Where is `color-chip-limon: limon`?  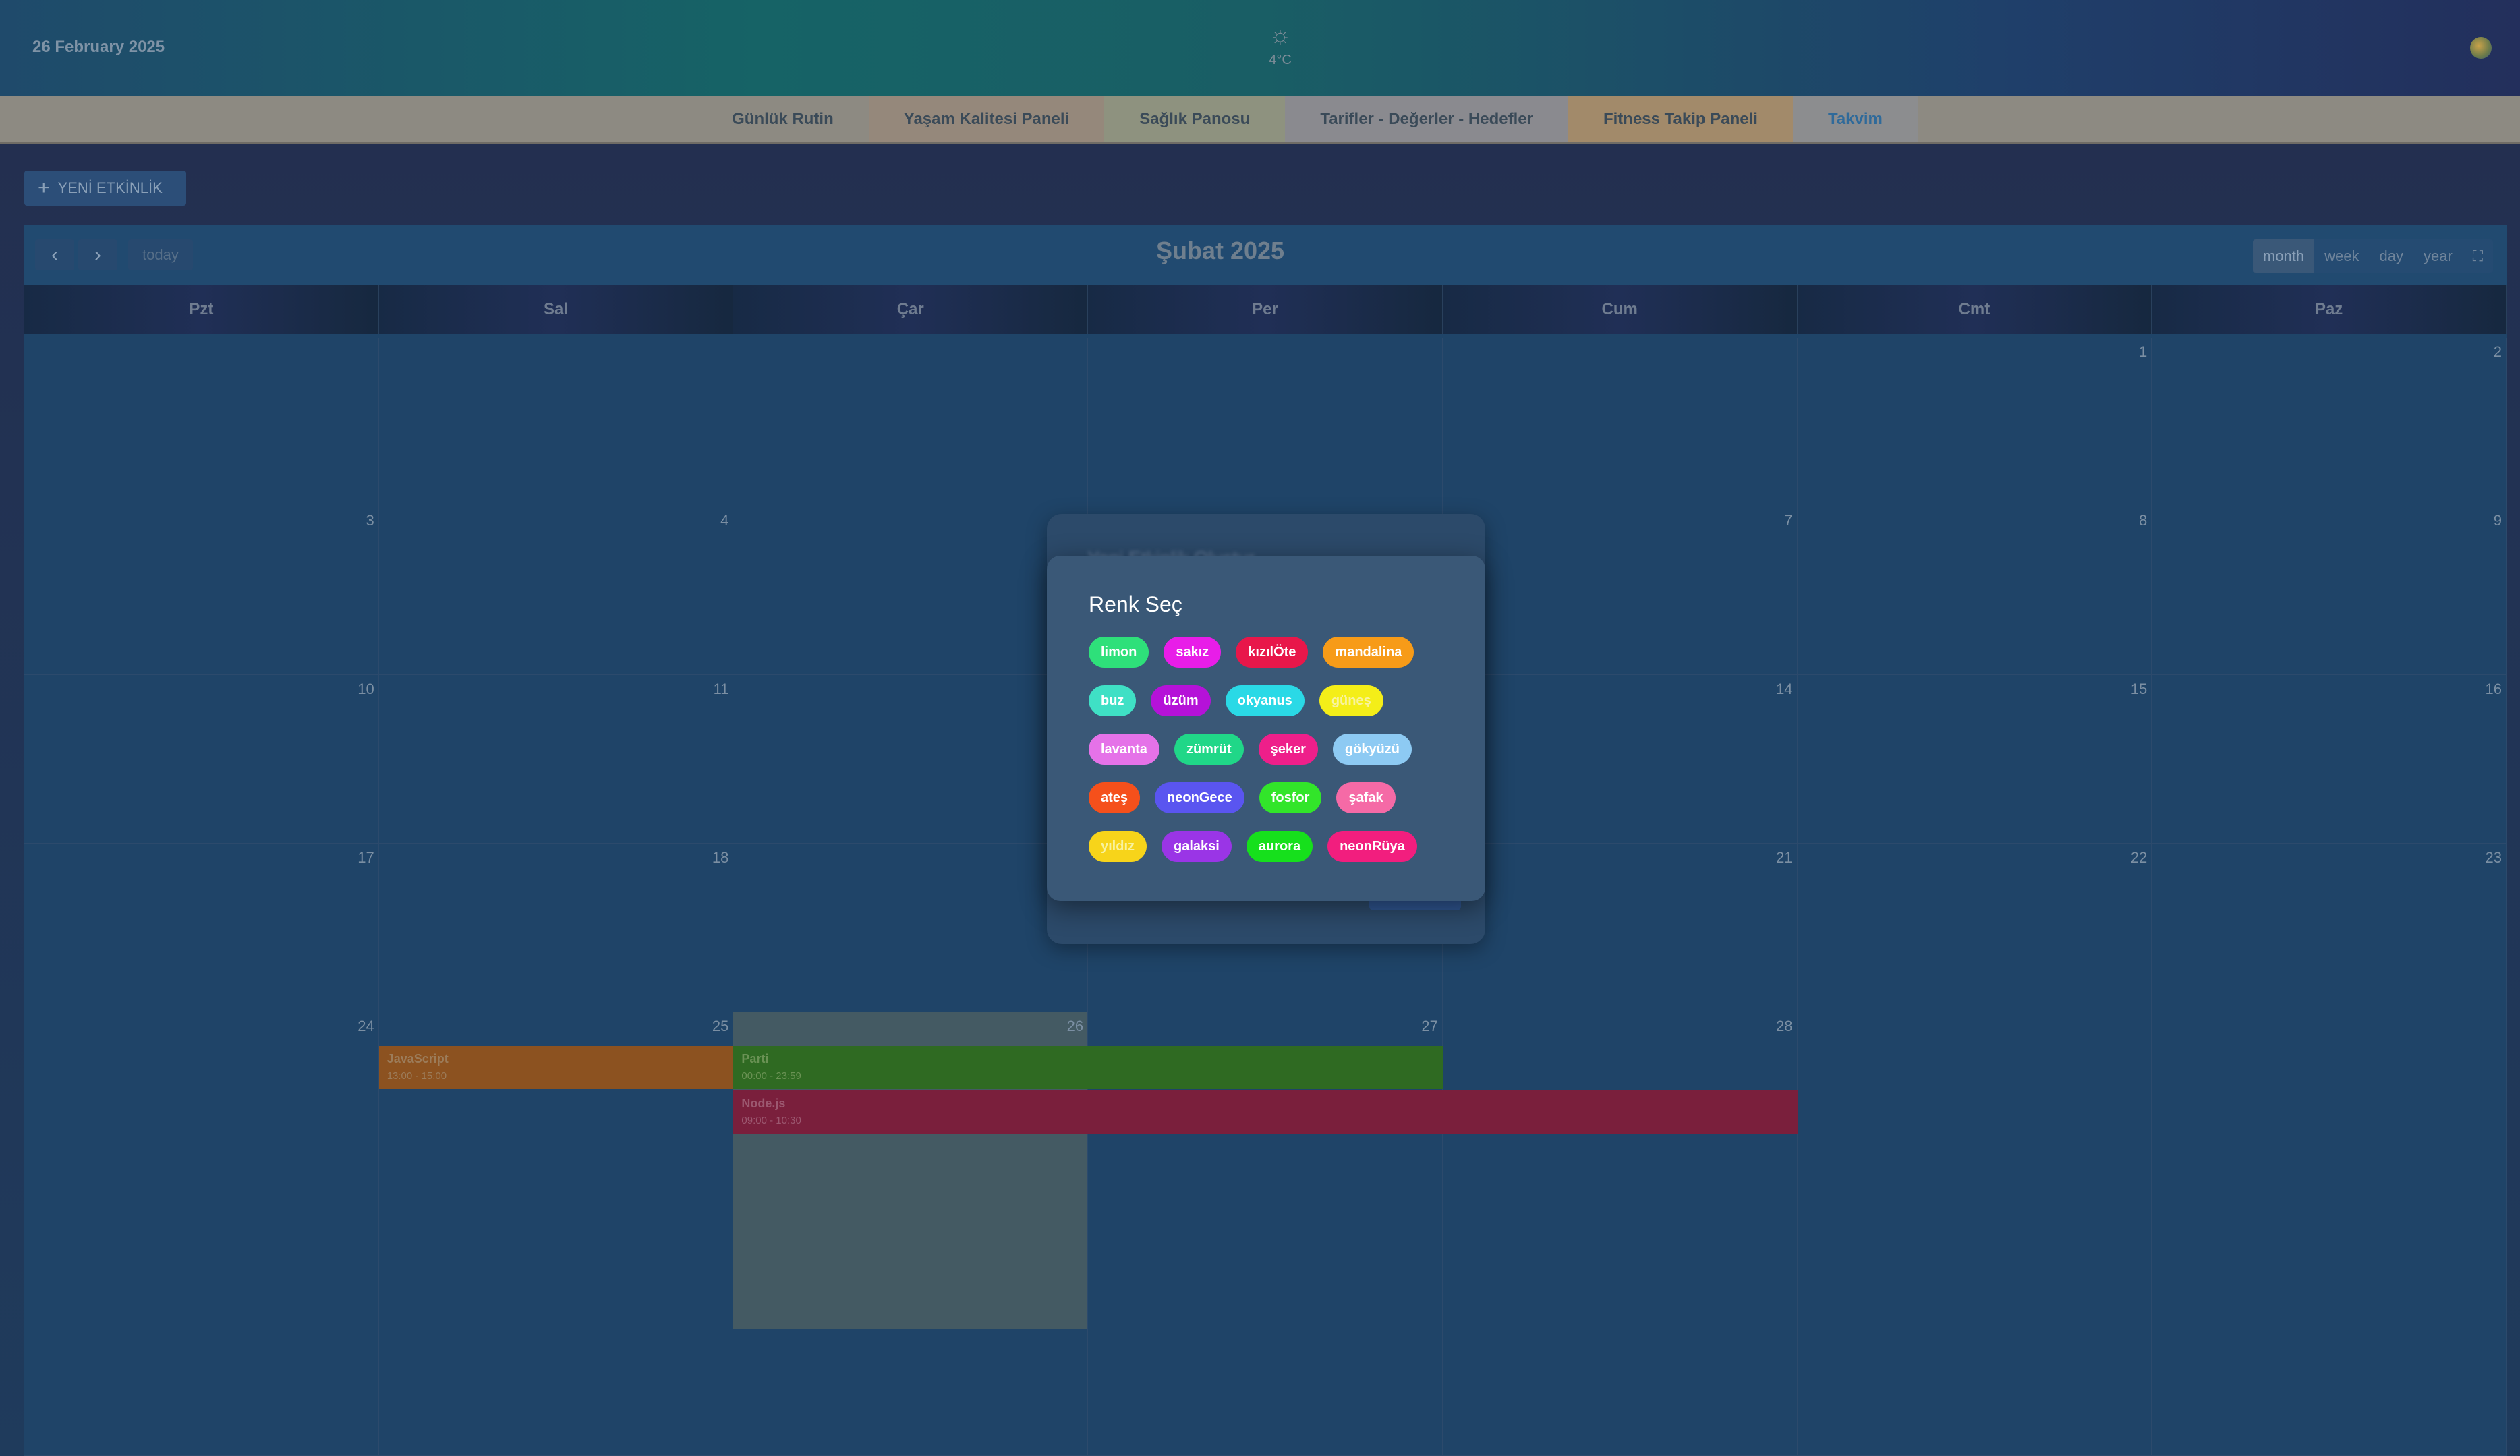 color-chip-limon: limon is located at coordinates (1119, 652).